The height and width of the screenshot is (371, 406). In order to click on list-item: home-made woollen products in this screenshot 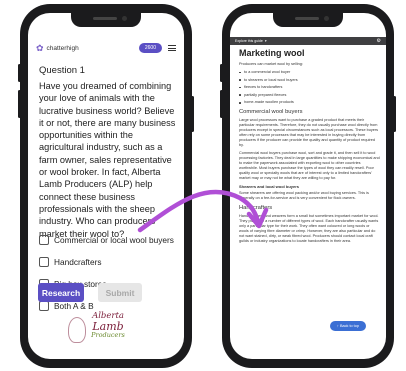, I will do `click(309, 102)`.